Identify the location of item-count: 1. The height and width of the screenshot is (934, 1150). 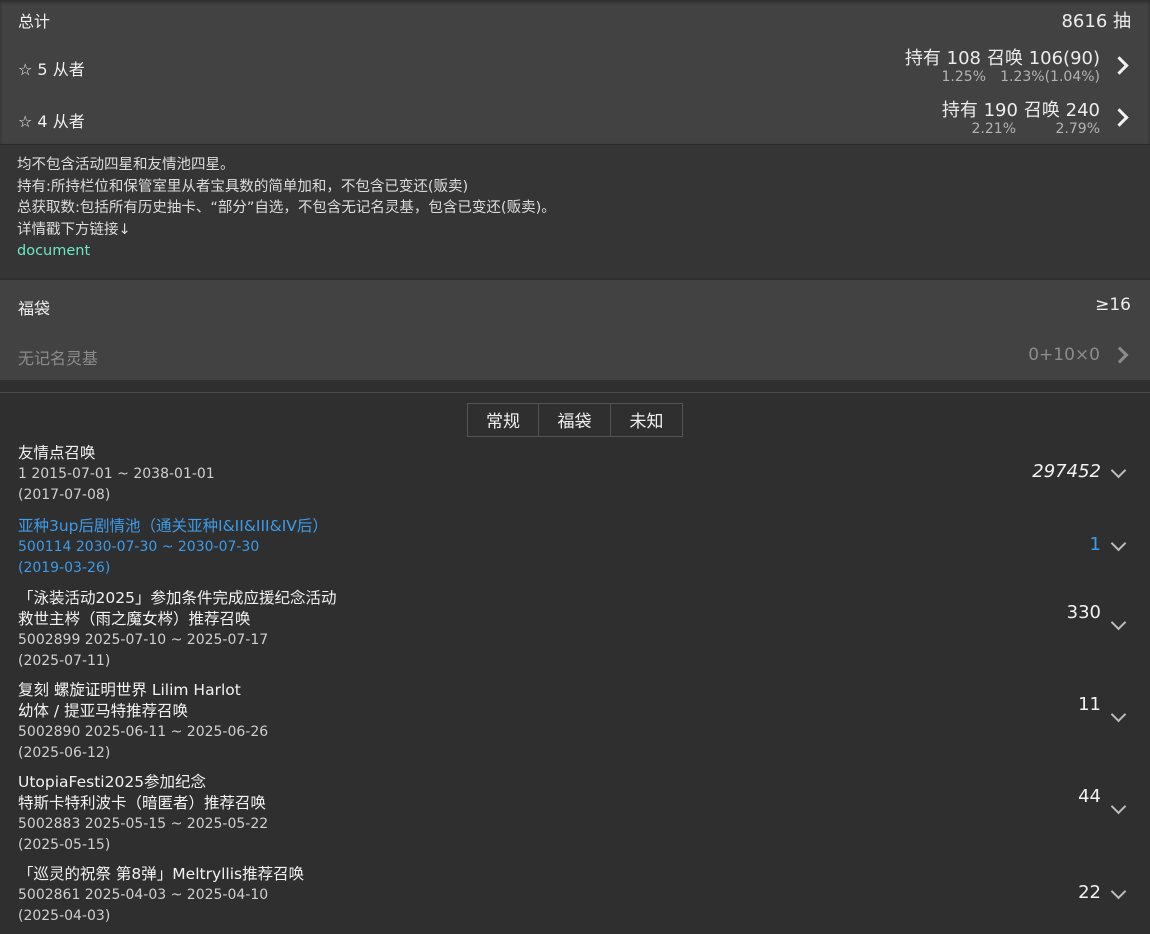
(1095, 544).